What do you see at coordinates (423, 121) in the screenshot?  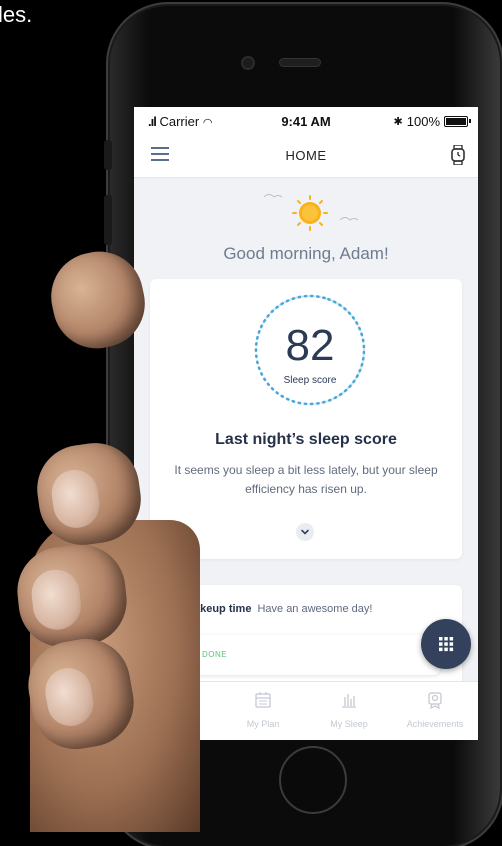 I see `battery-percent: 100%` at bounding box center [423, 121].